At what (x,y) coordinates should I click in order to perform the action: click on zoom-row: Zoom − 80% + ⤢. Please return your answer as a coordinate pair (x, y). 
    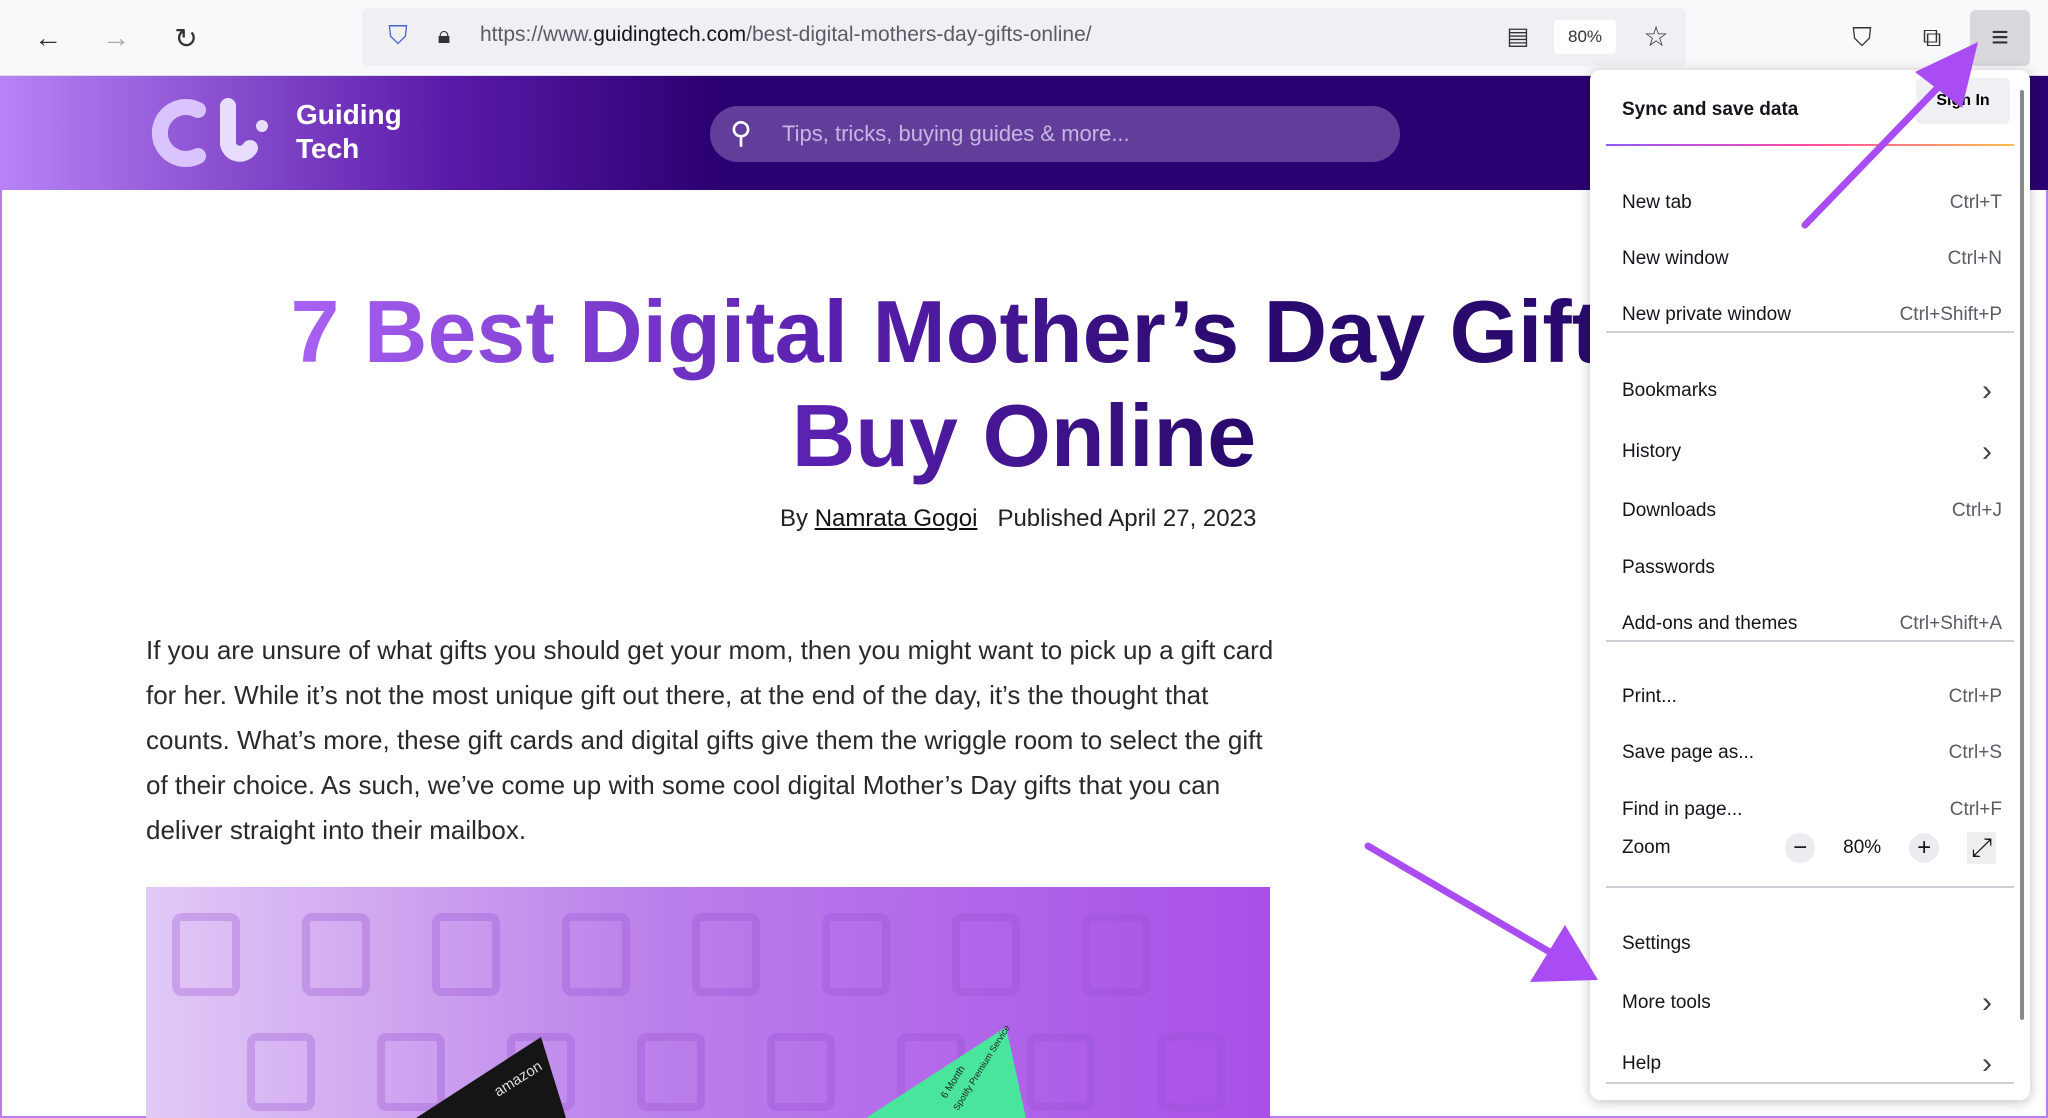
    Looking at the image, I should click on (1812, 848).